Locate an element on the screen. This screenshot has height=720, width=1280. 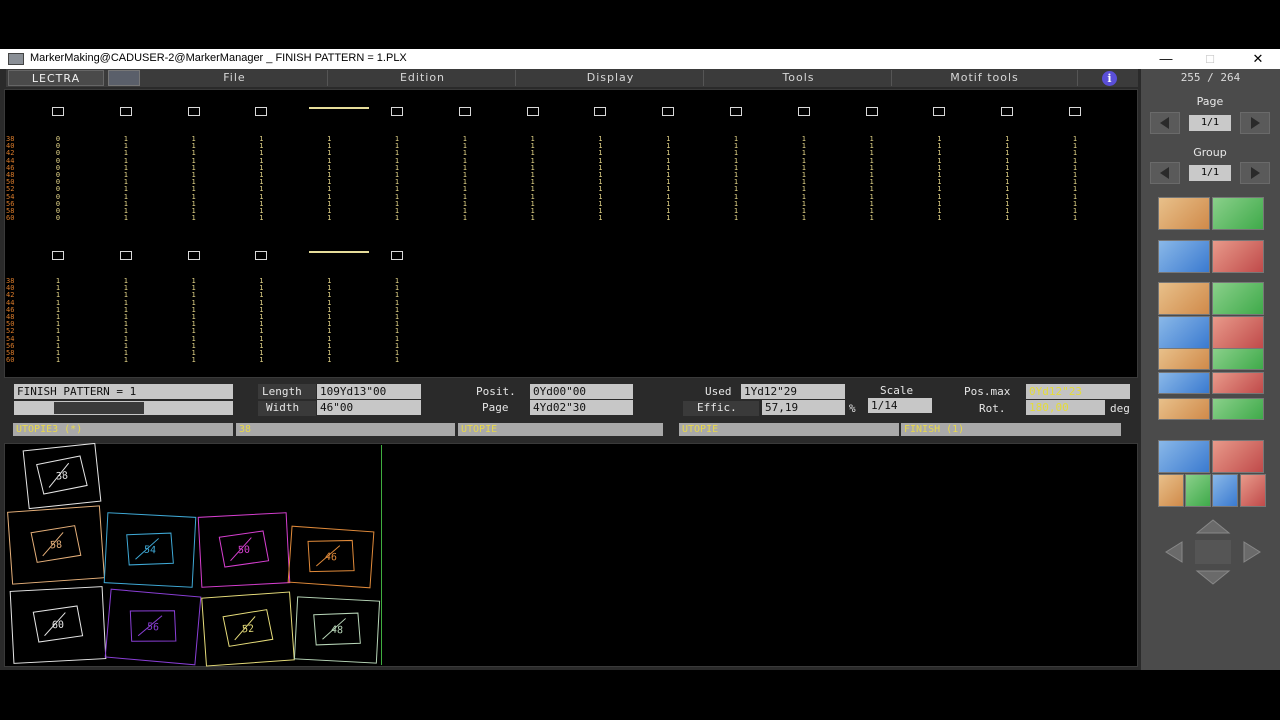
minimize-button: — is located at coordinates (1166, 59).